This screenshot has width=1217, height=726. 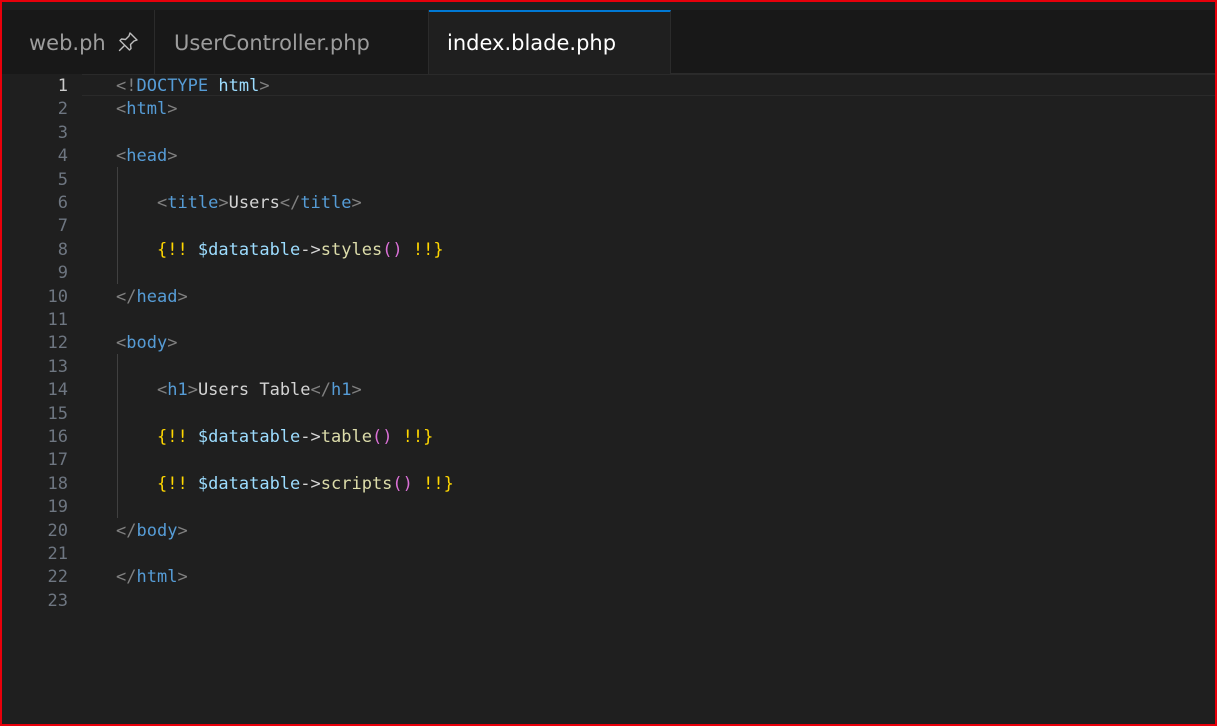 What do you see at coordinates (608, 225) in the screenshot?
I see `code-line: 7` at bounding box center [608, 225].